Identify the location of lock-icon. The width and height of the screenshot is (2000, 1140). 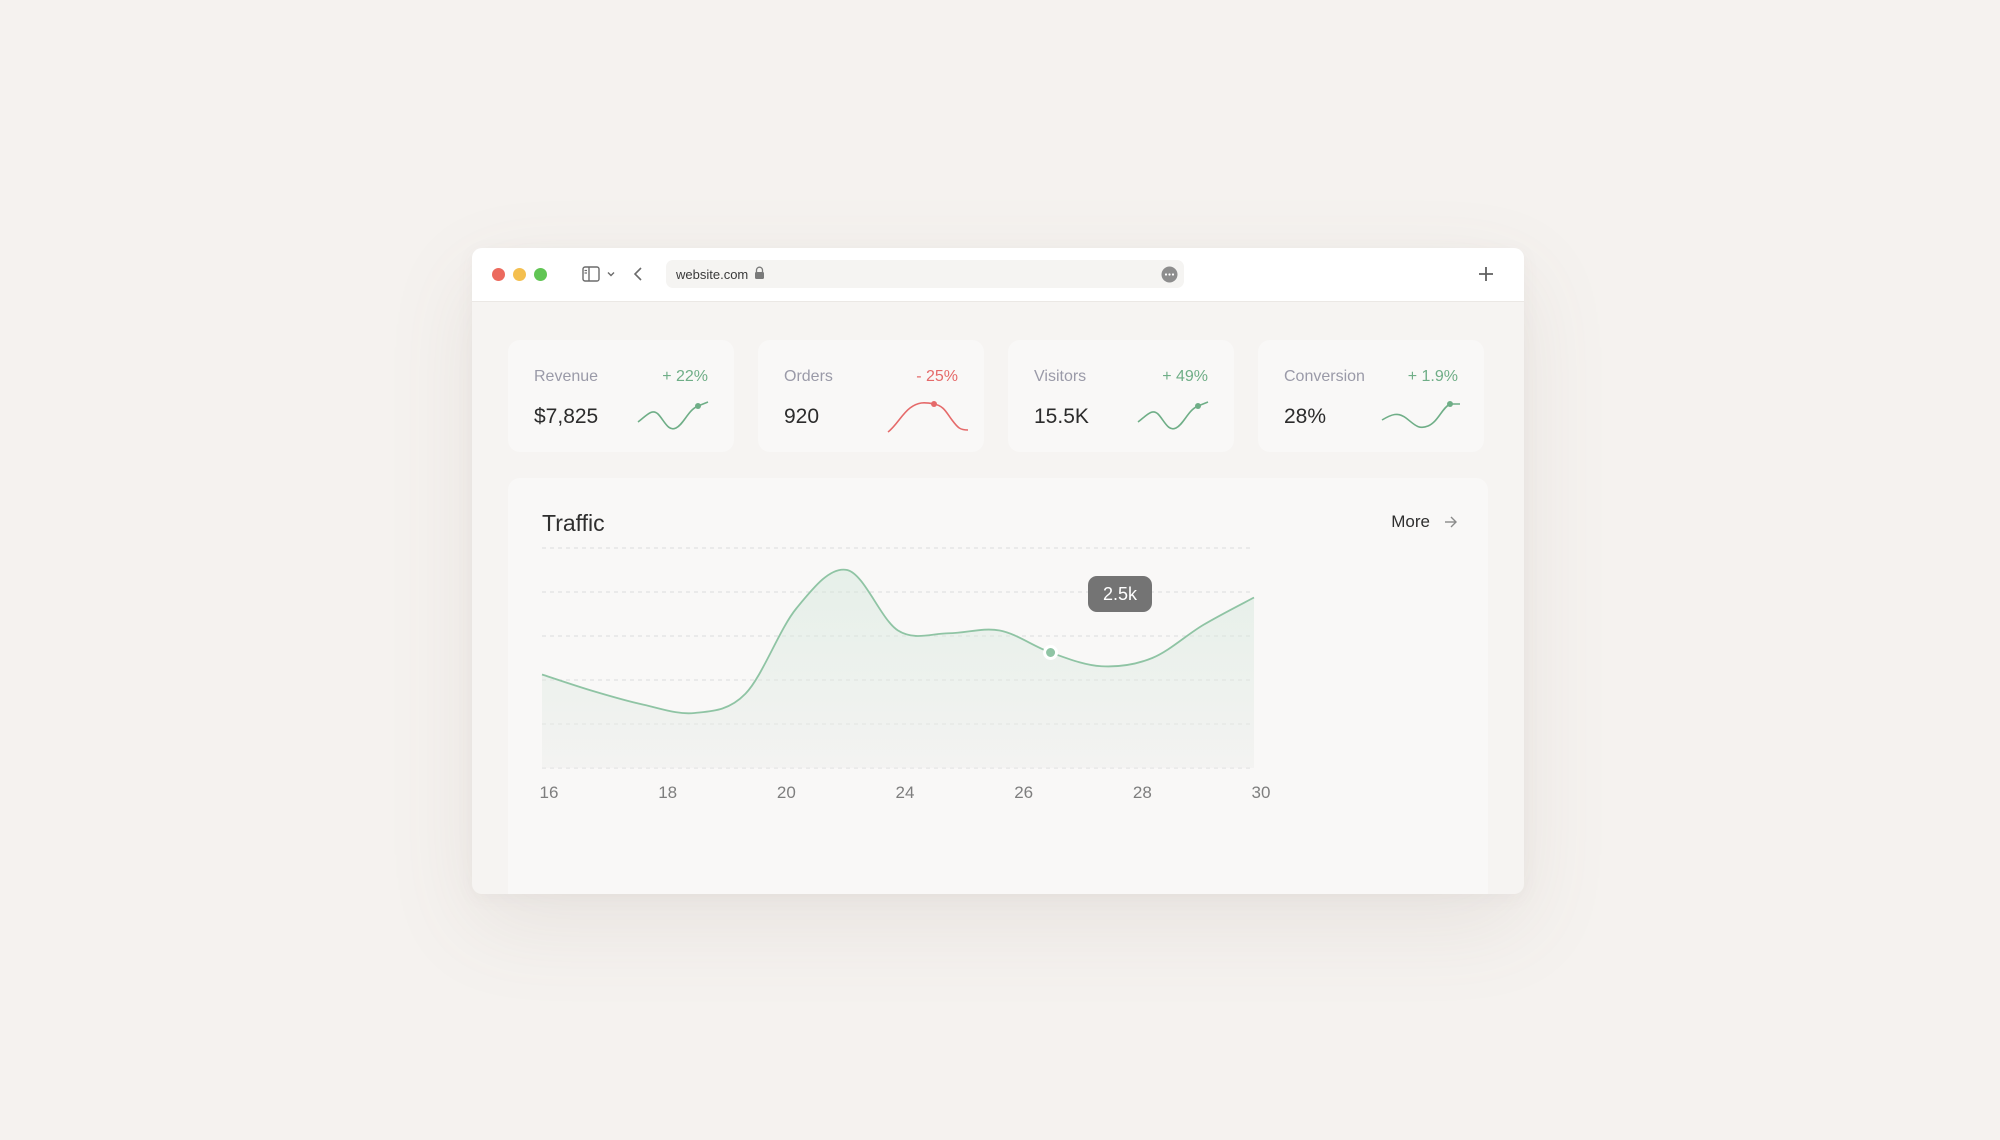
(759, 272).